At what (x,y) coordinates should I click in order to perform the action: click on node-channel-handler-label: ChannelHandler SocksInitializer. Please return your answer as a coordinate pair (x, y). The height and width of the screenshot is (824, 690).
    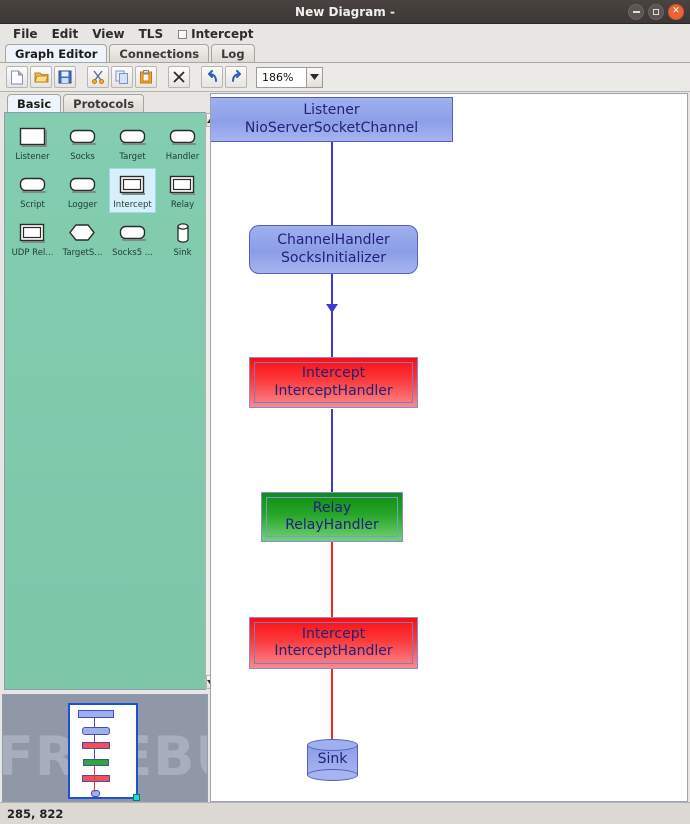
    Looking at the image, I should click on (333, 249).